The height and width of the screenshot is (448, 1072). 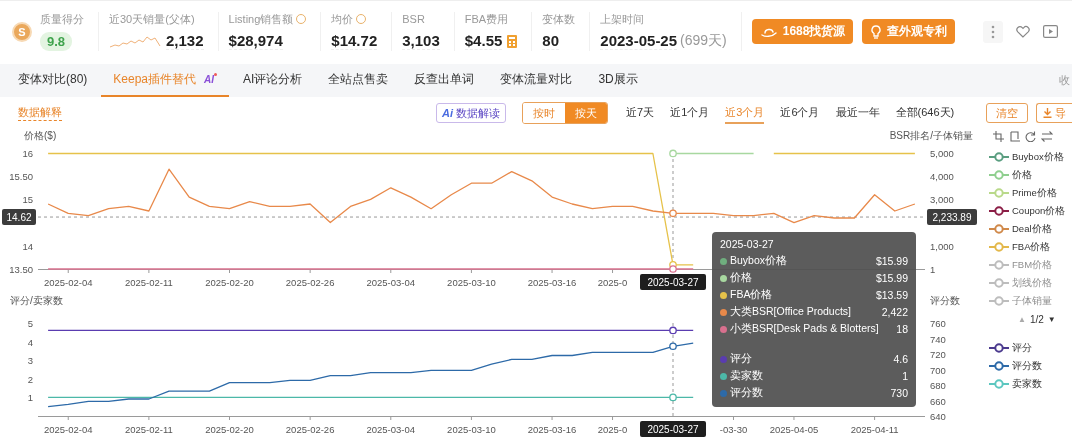 I want to click on axis-label: 2025-02-04, so click(x=68, y=282).